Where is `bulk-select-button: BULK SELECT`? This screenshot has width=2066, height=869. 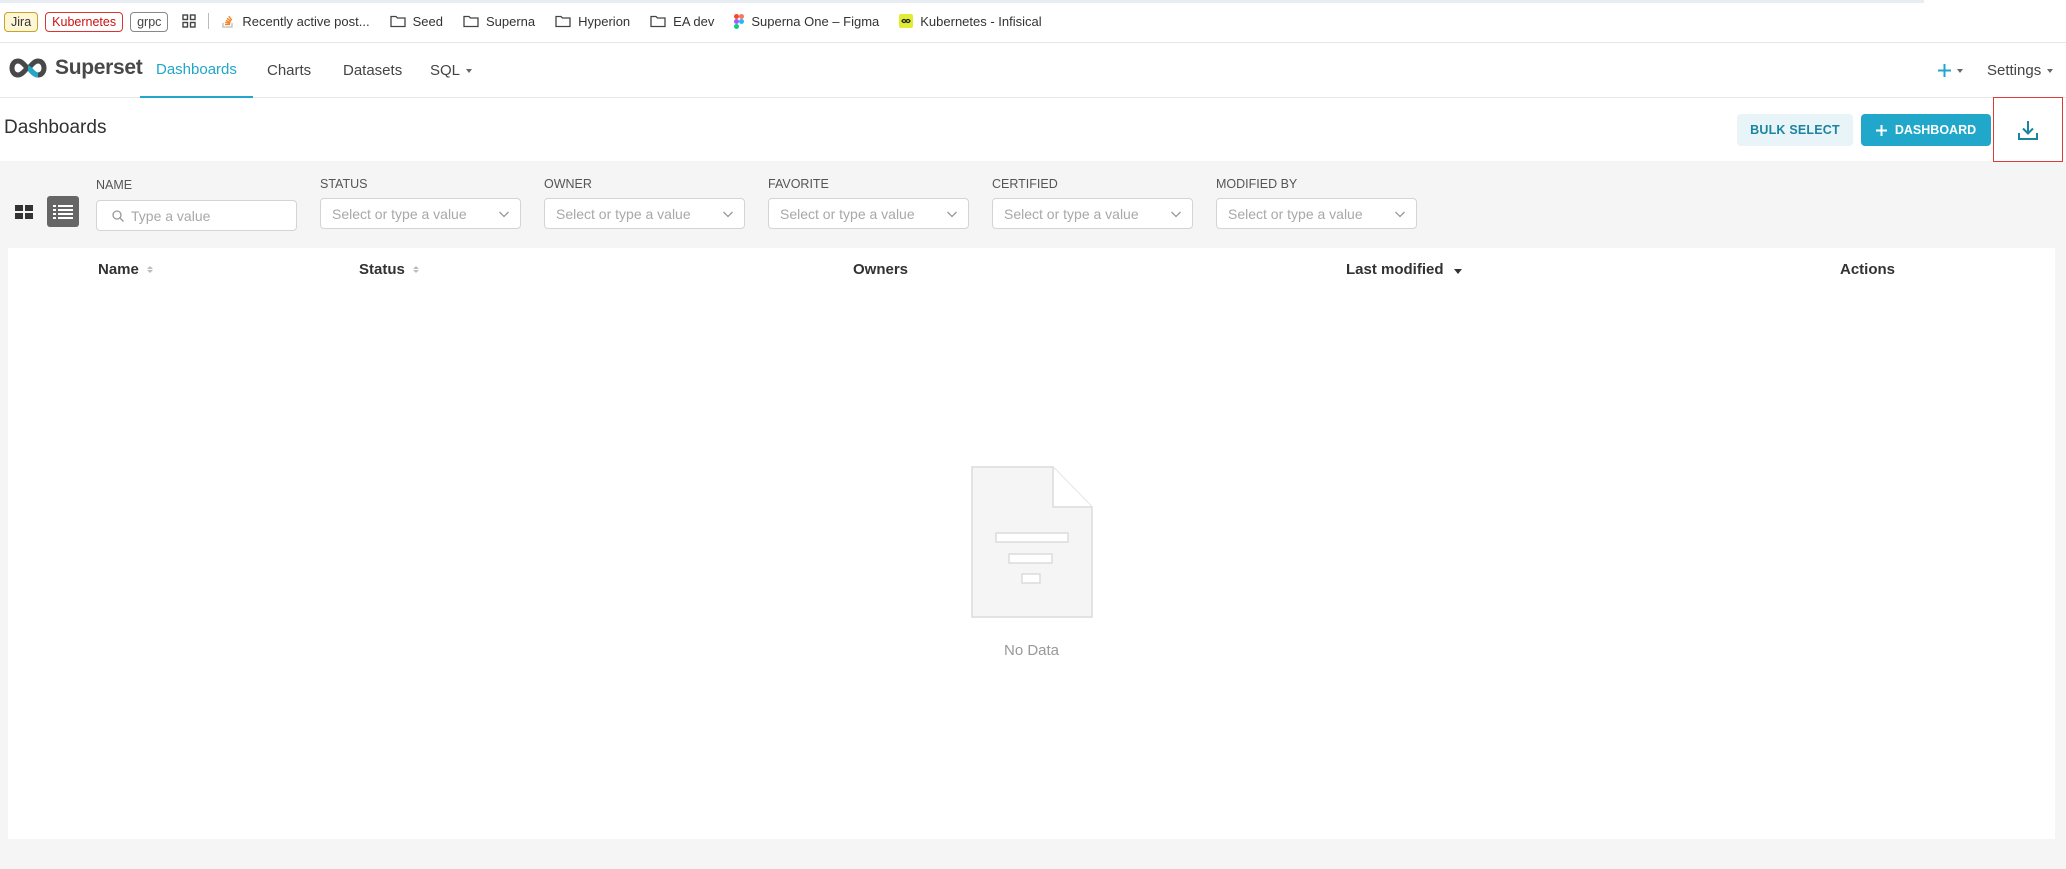
bulk-select-button: BULK SELECT is located at coordinates (1795, 130).